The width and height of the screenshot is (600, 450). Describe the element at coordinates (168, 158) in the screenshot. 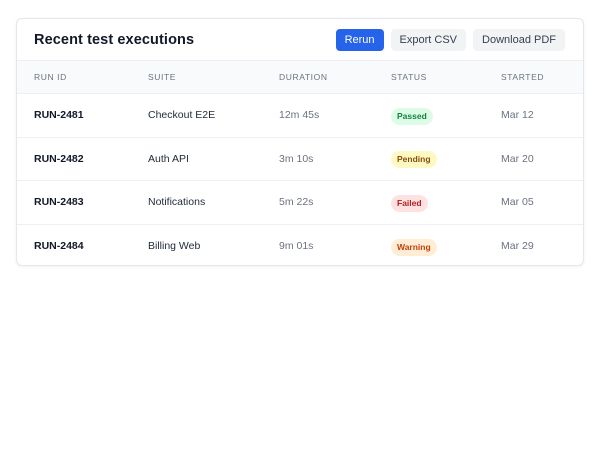

I see `suite-cell: Auth API` at that location.